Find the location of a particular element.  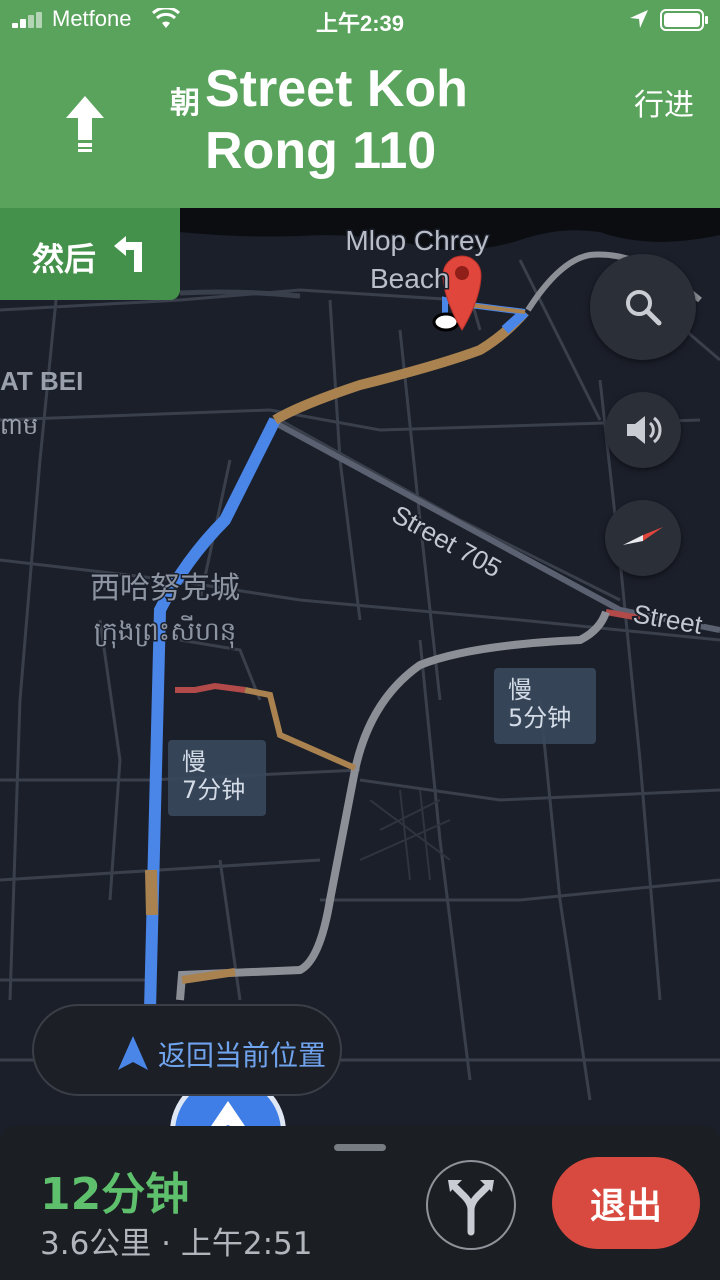

next-turn-panel: 然后 is located at coordinates (90, 254).